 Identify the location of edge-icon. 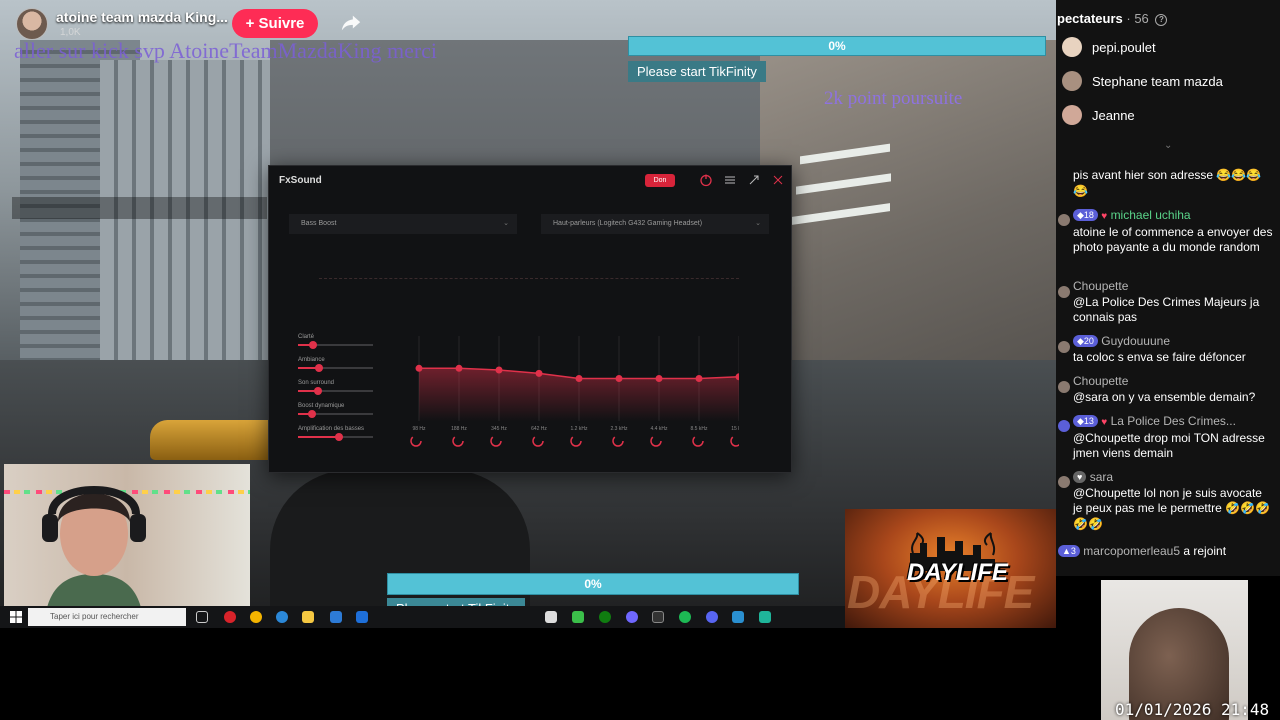
(282, 617).